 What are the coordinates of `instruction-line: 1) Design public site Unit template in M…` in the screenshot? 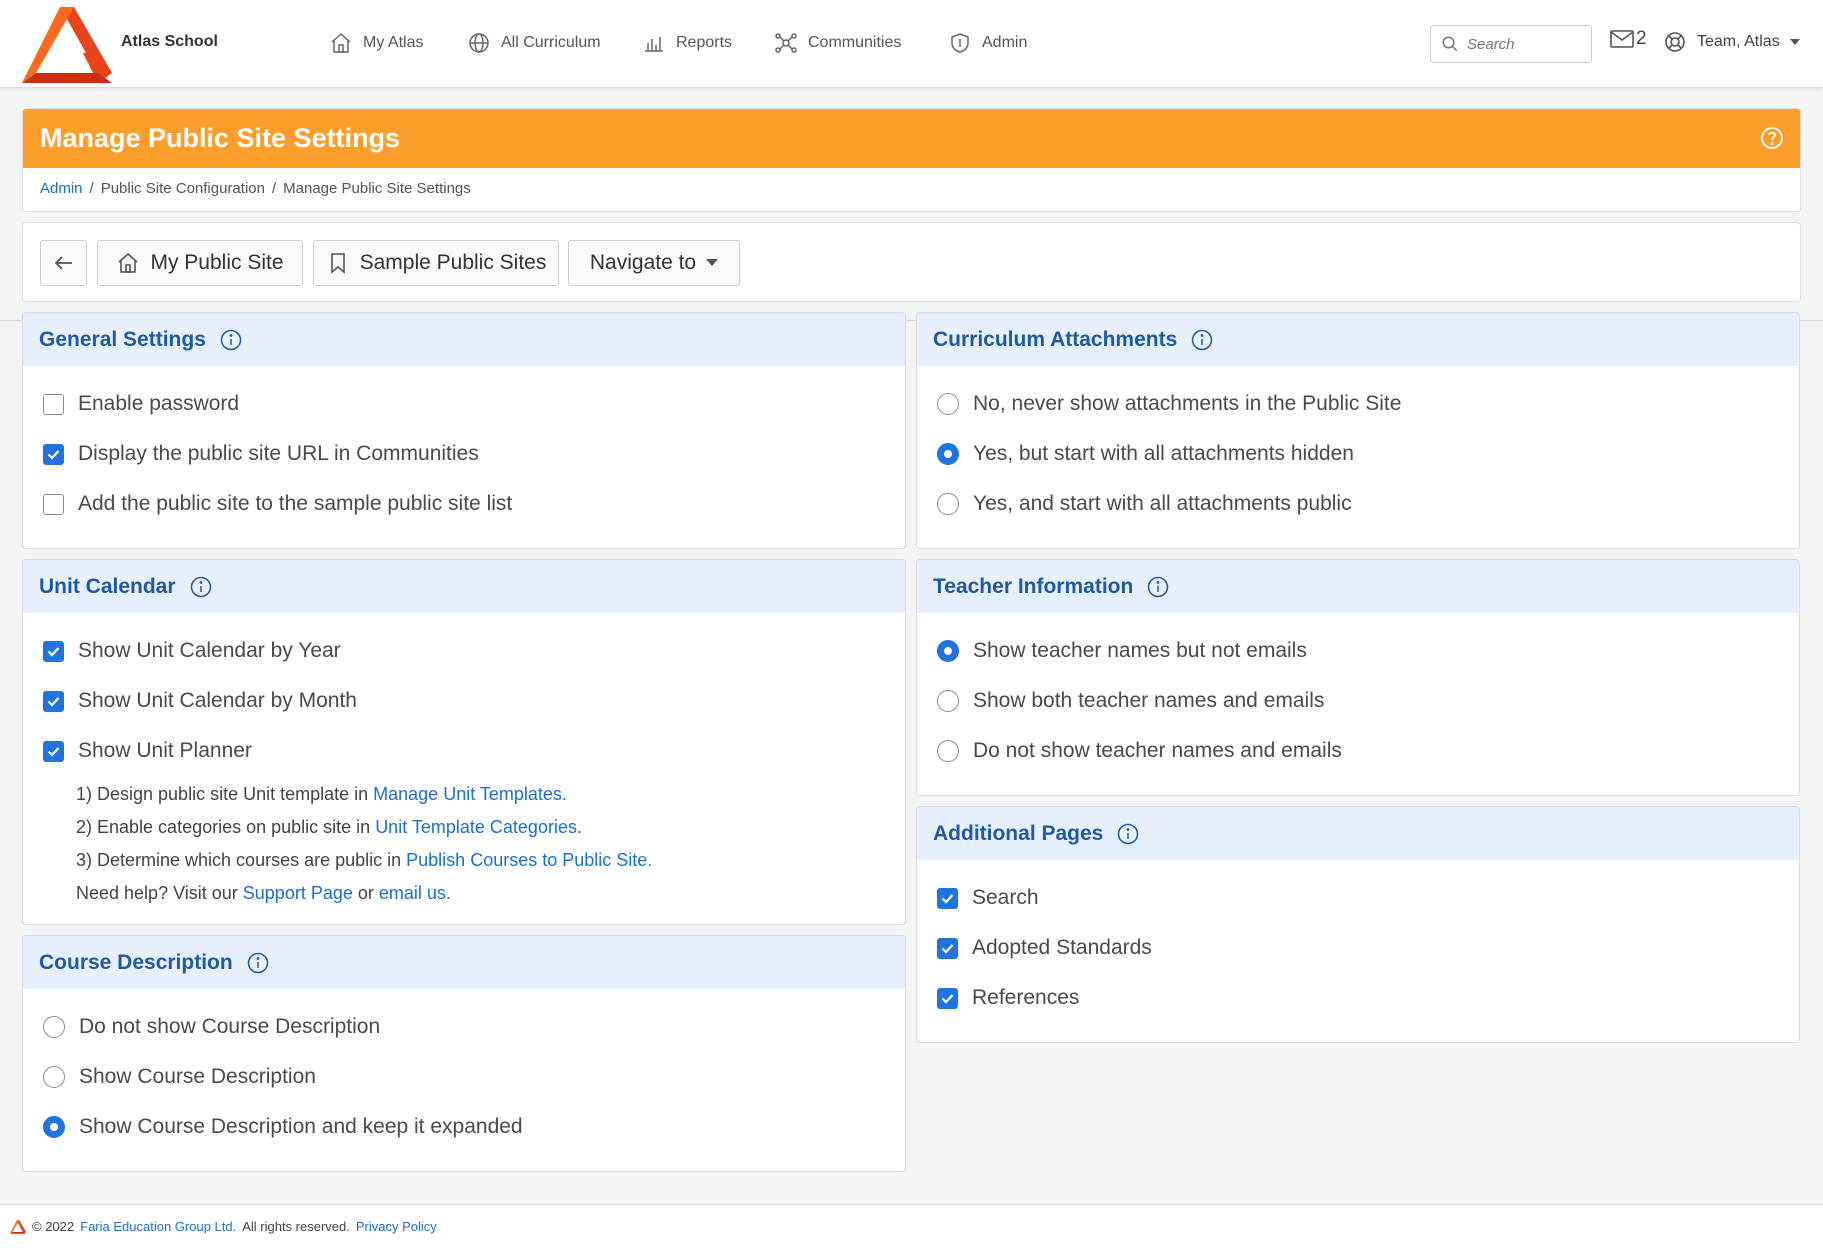 It's located at (321, 794).